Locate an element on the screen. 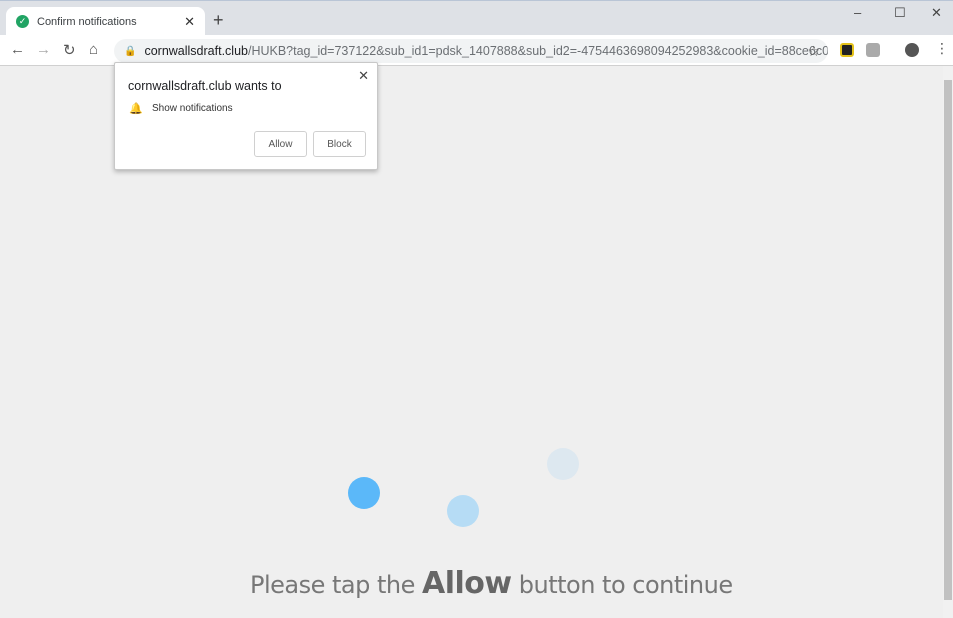 Image resolution: width=953 pixels, height=618 pixels. check-circle-icon: ✓ is located at coordinates (22, 21).